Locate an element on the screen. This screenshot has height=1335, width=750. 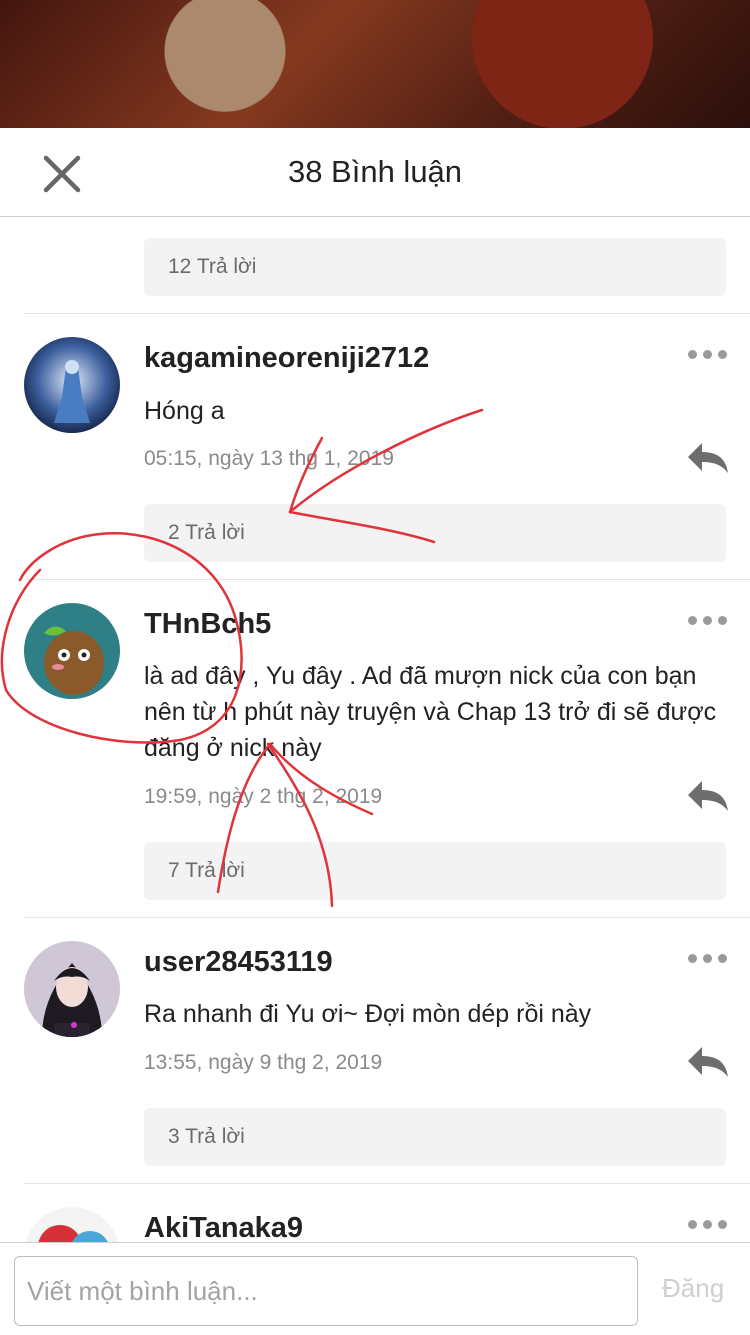
story-cover-backdrop is located at coordinates (375, 64).